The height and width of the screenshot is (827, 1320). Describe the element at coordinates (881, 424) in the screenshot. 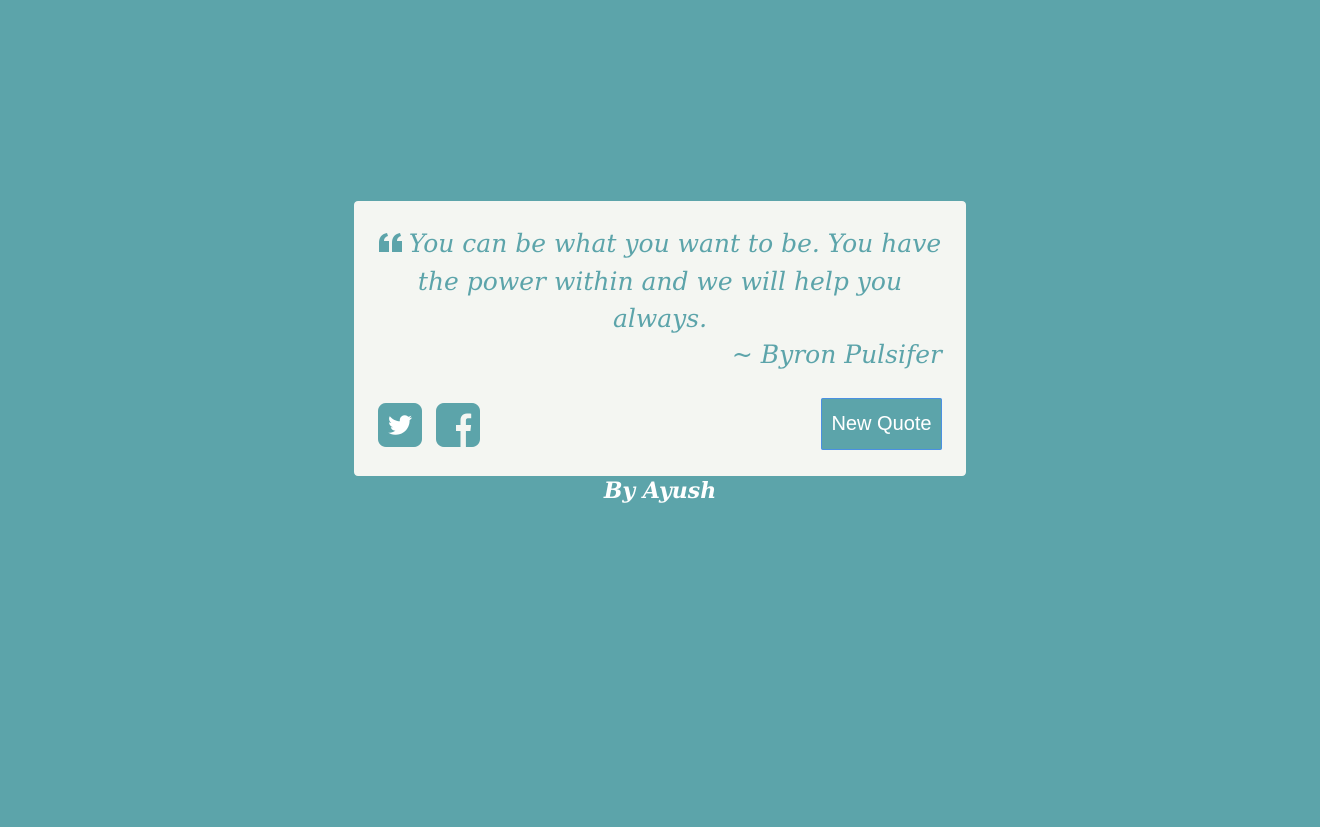

I see `new-quote-button: New Quote` at that location.